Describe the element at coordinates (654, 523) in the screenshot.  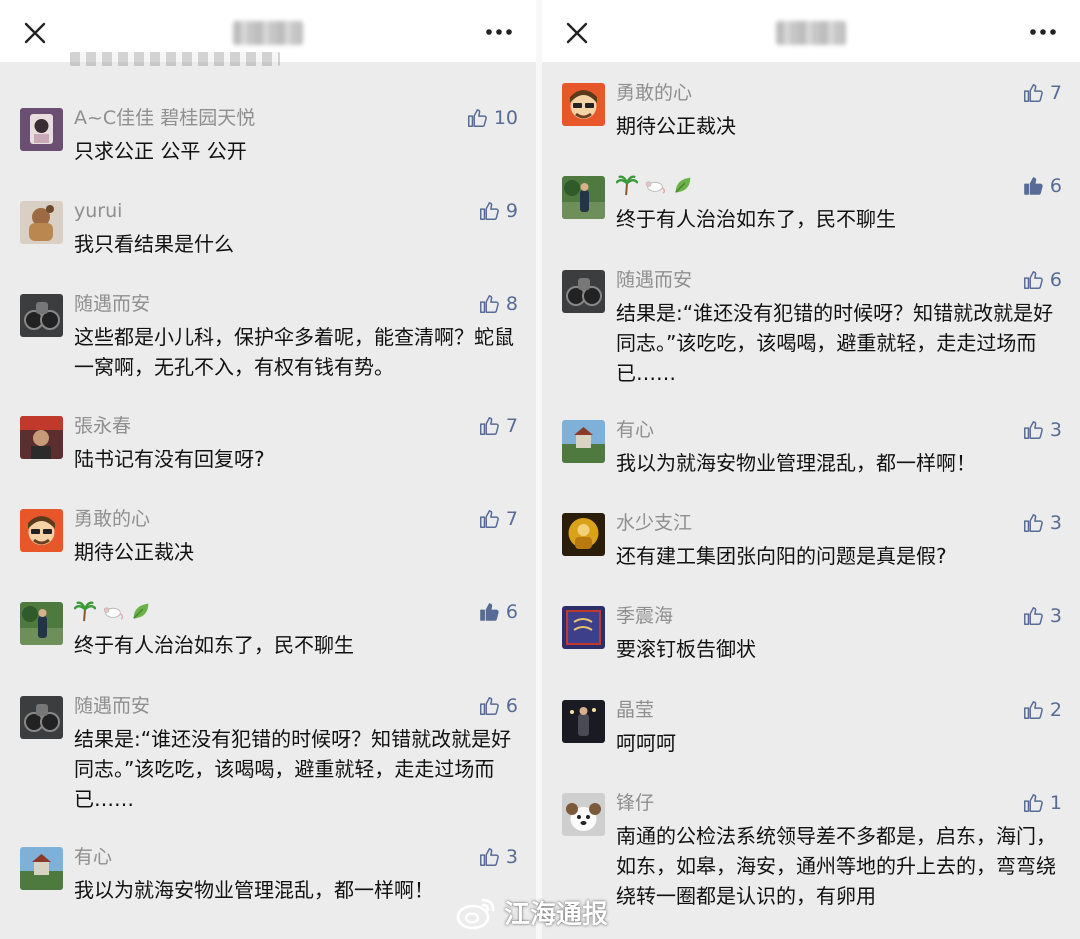
I see `comment-author: 水少支江` at that location.